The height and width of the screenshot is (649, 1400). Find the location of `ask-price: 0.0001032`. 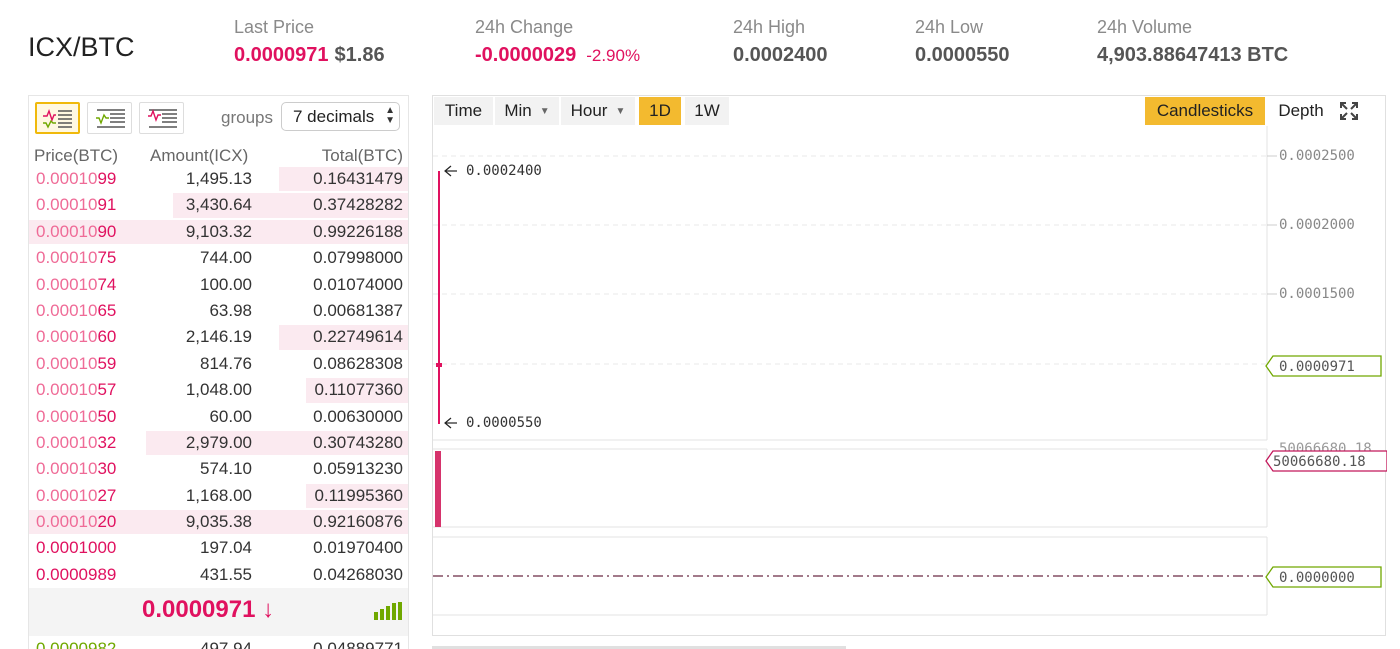

ask-price: 0.0001032 is located at coordinates (76, 442).